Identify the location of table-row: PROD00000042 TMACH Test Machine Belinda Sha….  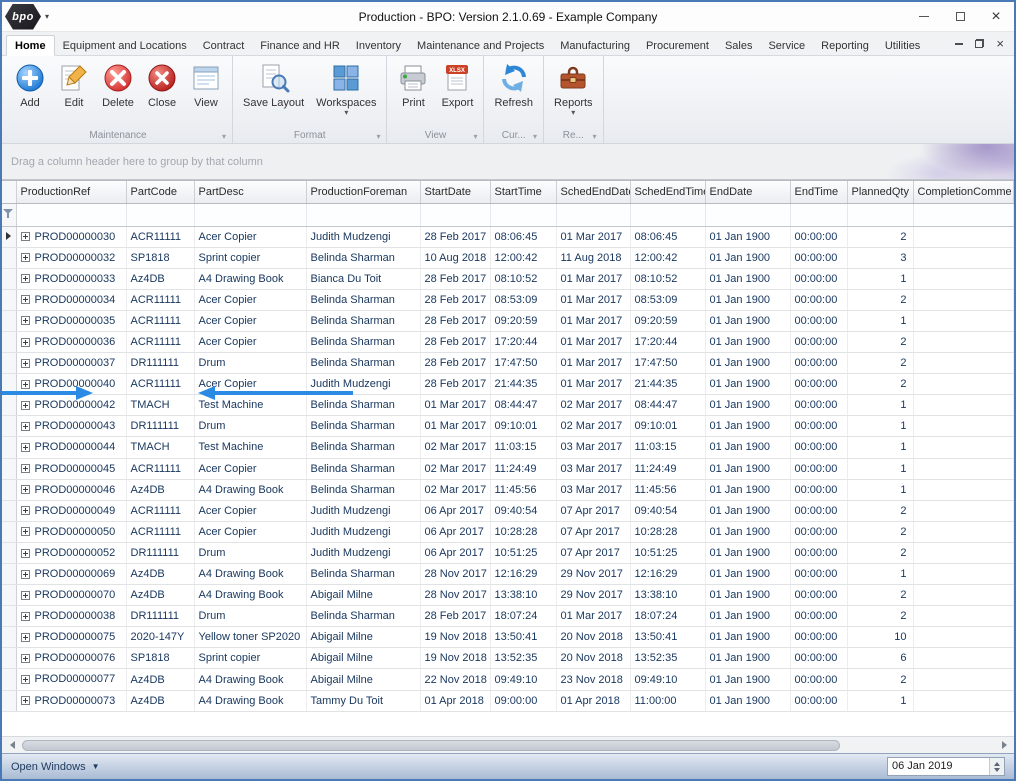
(508, 405).